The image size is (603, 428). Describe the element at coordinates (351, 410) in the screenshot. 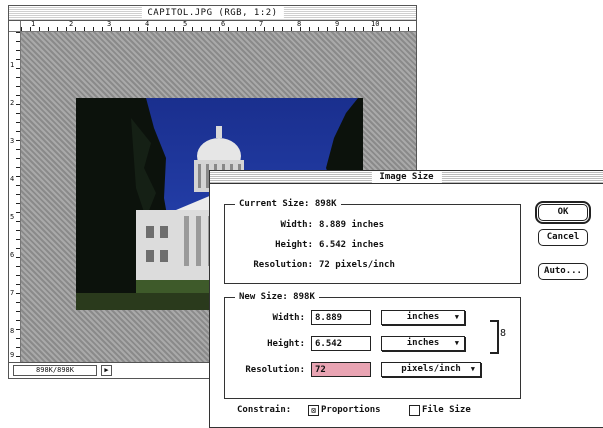

I see `proportions-label: Proportions` at that location.